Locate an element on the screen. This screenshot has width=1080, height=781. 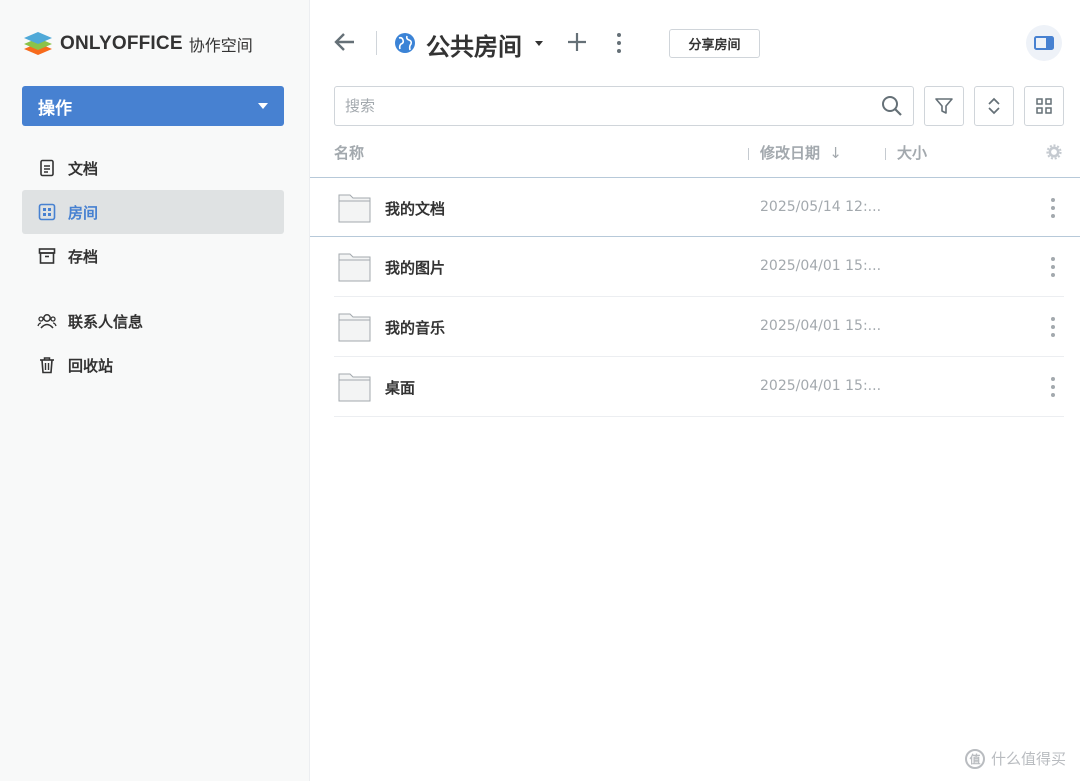
search-box is located at coordinates (624, 106).